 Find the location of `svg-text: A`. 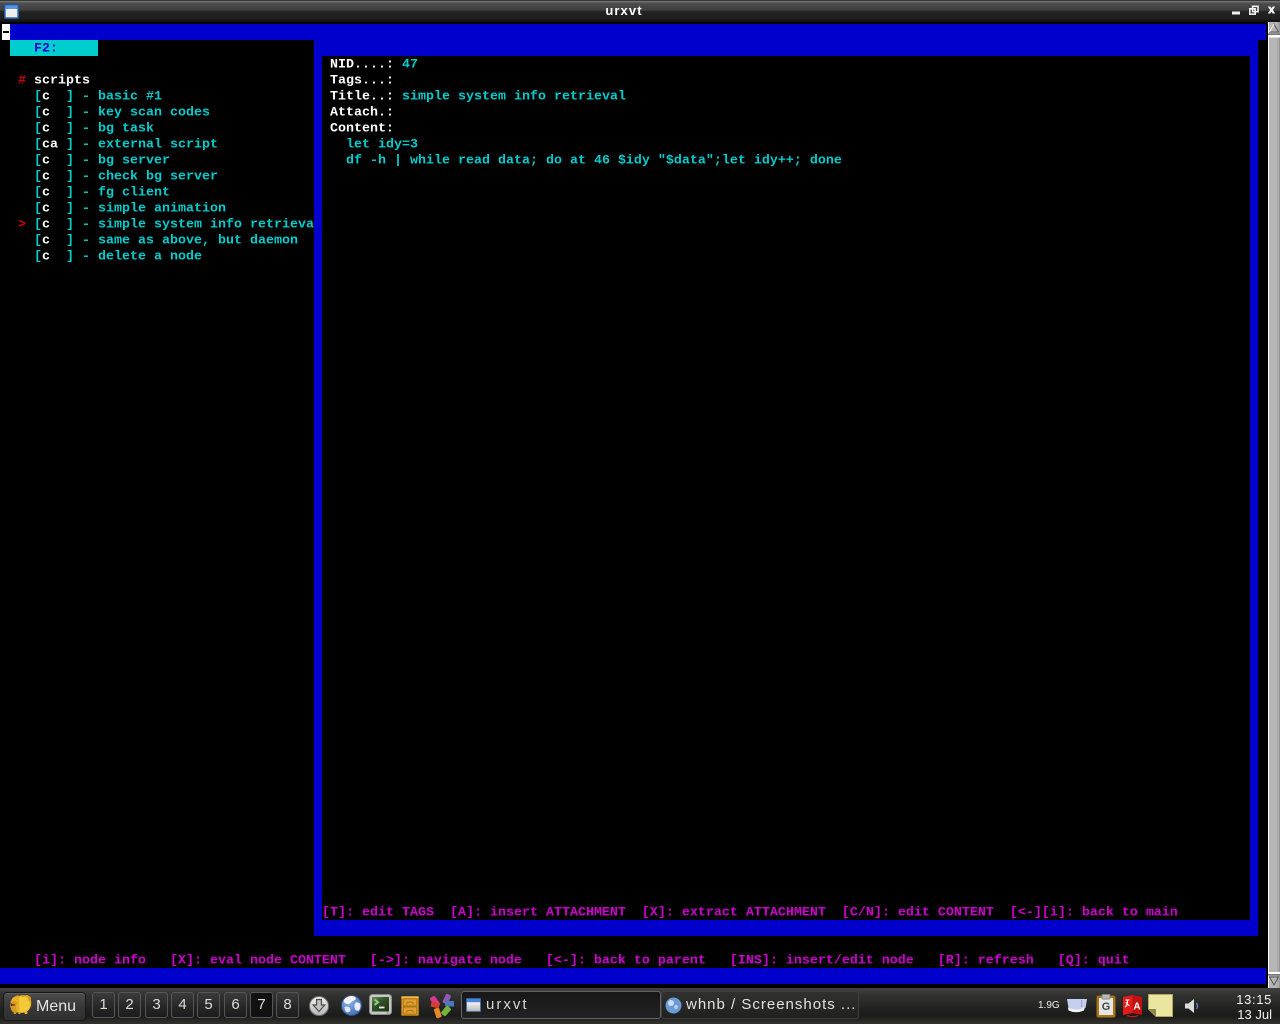

svg-text: A is located at coordinates (1136, 1007).